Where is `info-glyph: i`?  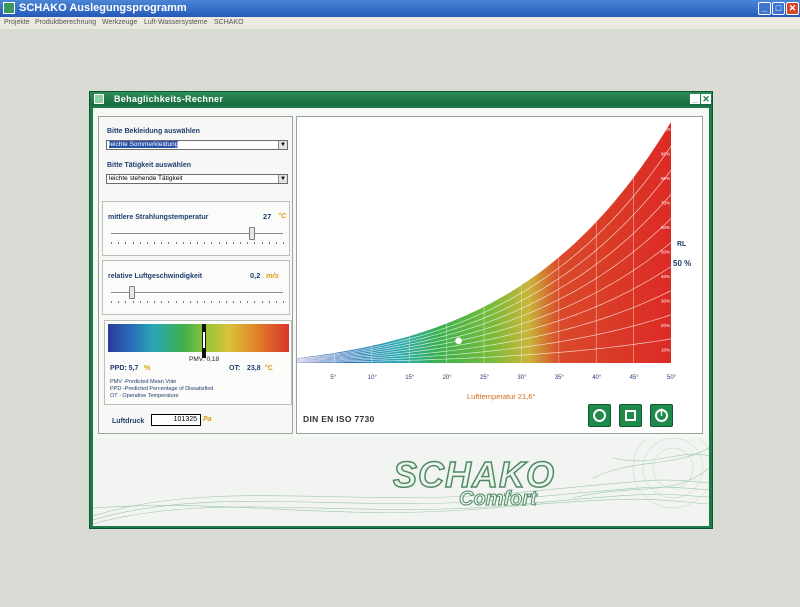
info-glyph: i is located at coordinates (661, 413).